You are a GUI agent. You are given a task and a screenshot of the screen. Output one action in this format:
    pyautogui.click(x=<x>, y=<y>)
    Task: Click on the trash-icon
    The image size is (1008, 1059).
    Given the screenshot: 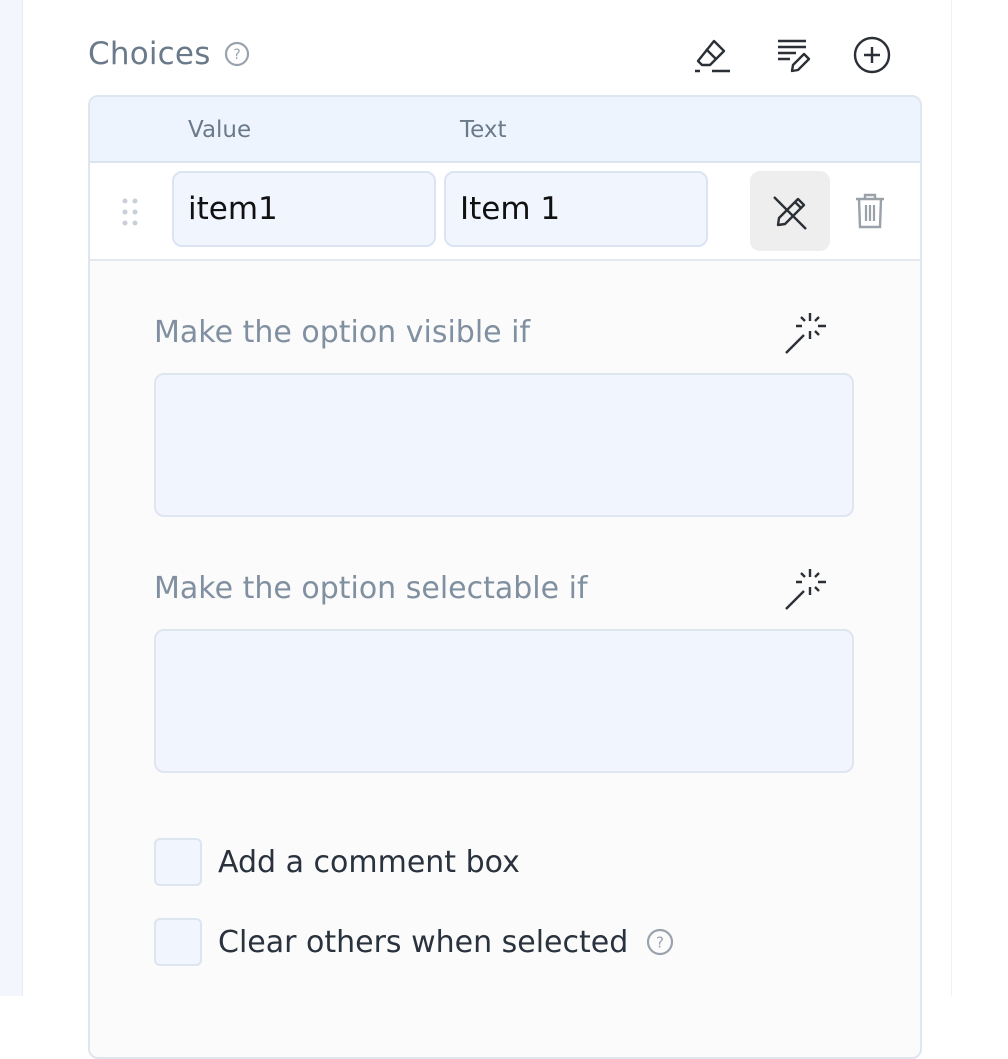 What is the action you would take?
    pyautogui.click(x=870, y=211)
    